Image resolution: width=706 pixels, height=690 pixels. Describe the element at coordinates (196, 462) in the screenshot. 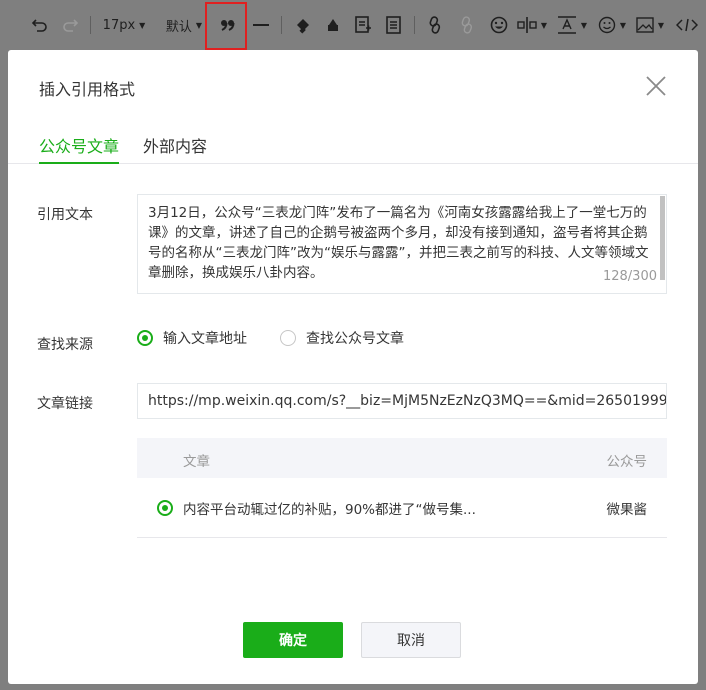

I see `column-header-article: 文章` at that location.